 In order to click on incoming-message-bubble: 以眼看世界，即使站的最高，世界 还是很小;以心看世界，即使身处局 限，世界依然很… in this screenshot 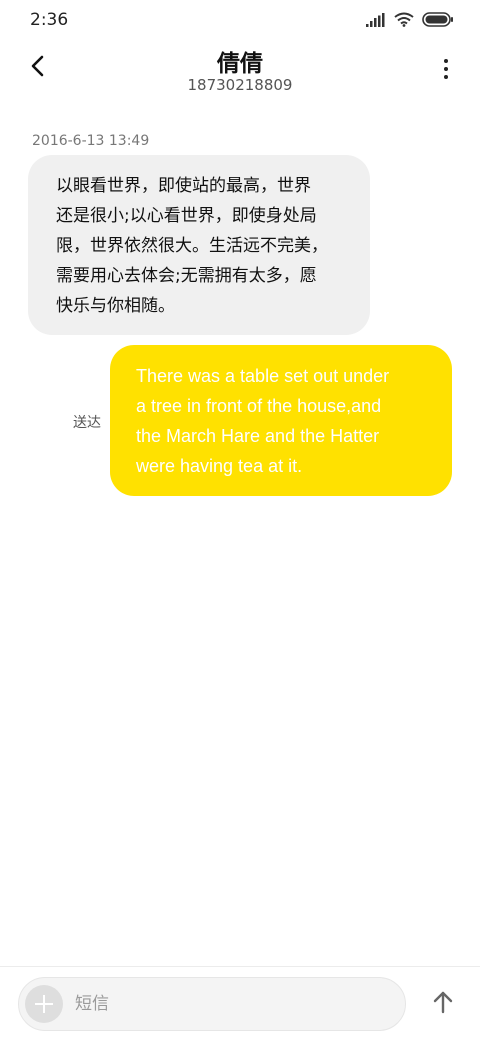, I will do `click(199, 245)`.